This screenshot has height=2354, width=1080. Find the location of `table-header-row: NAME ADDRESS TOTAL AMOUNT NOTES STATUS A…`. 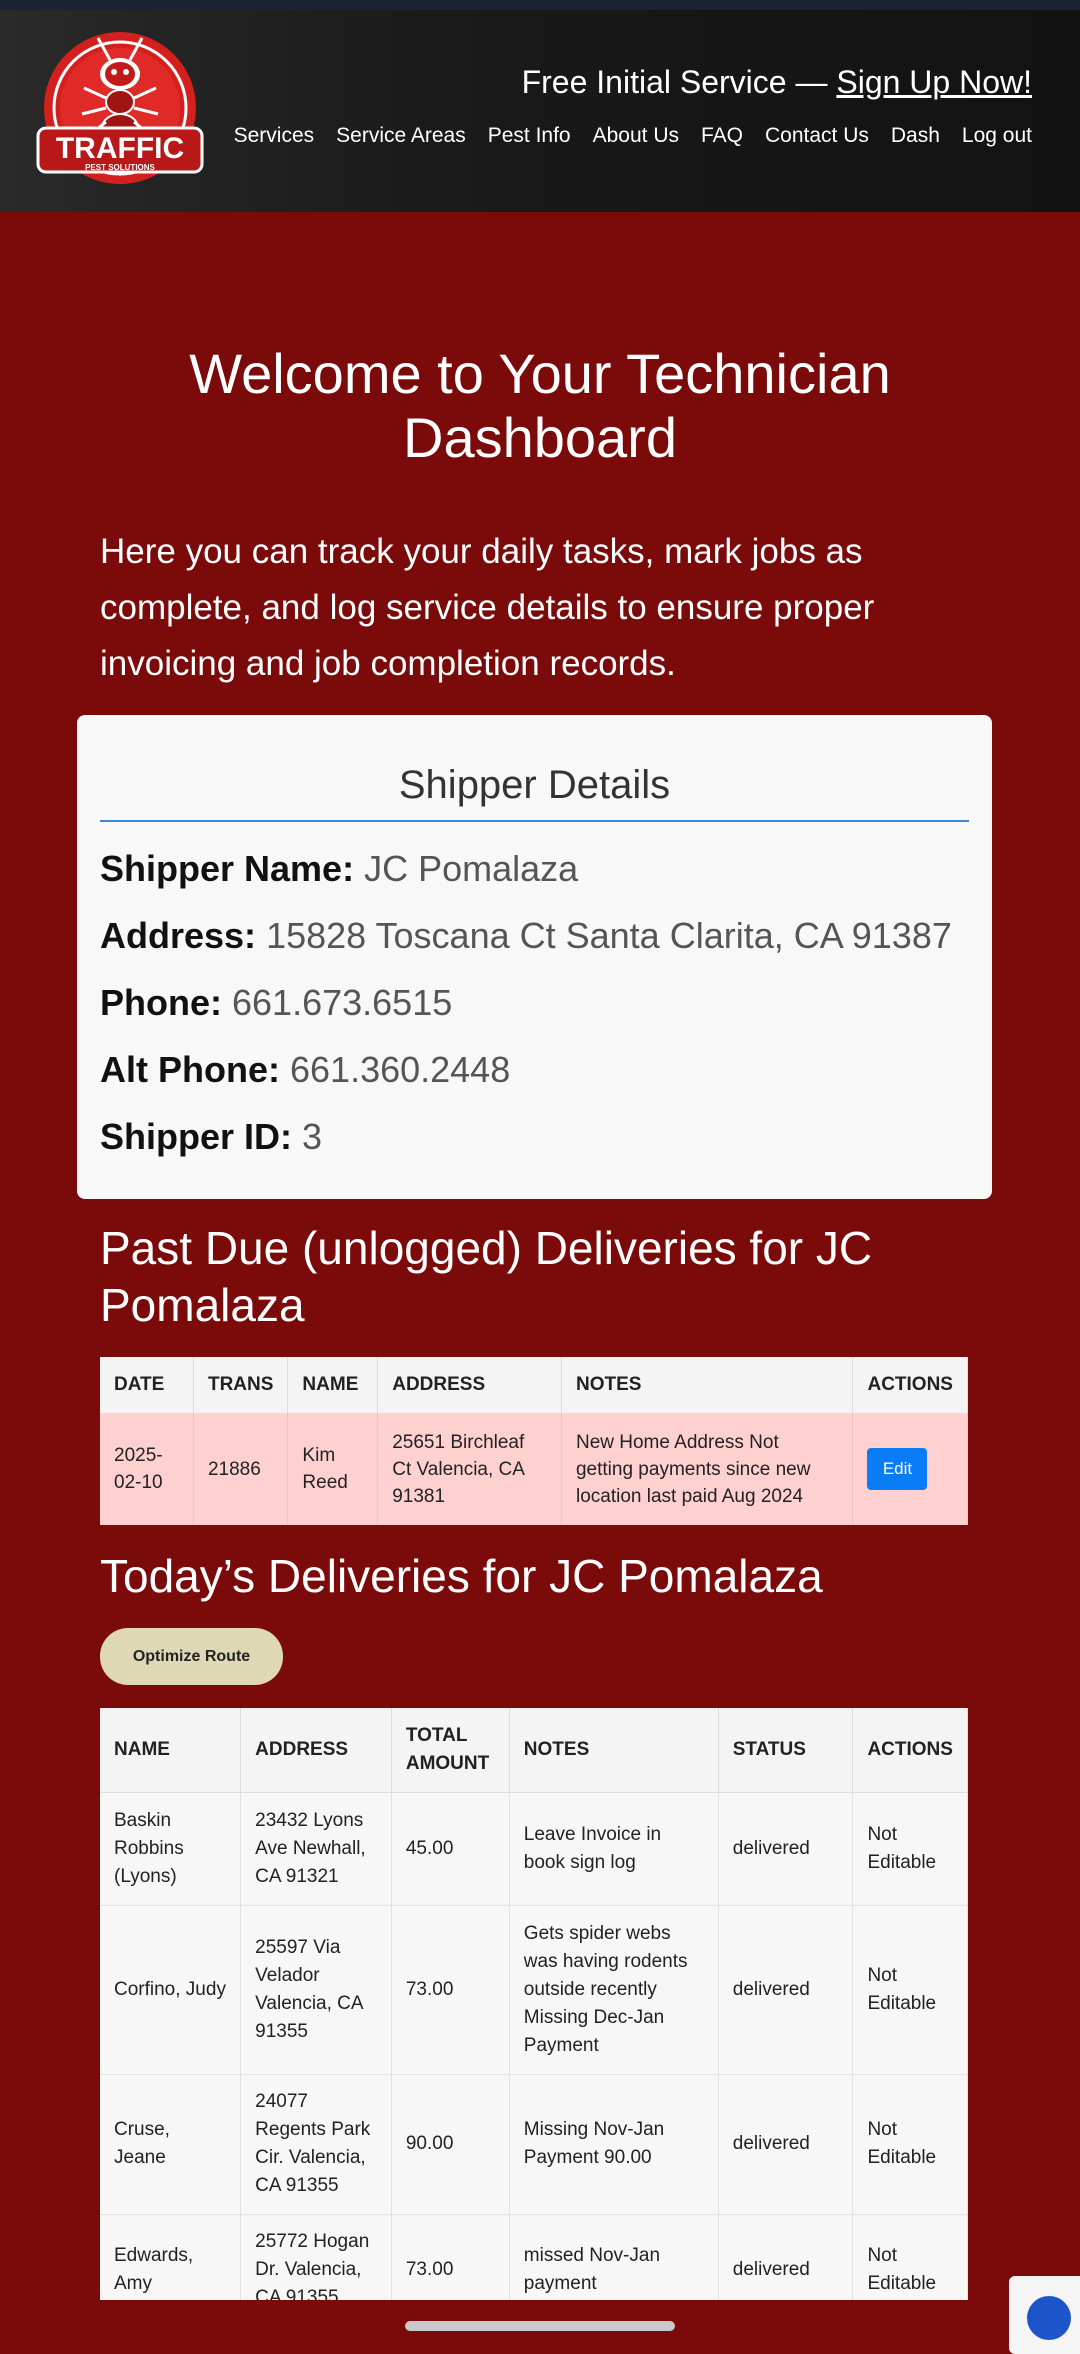

table-header-row: NAME ADDRESS TOTAL AMOUNT NOTES STATUS A… is located at coordinates (534, 1750).